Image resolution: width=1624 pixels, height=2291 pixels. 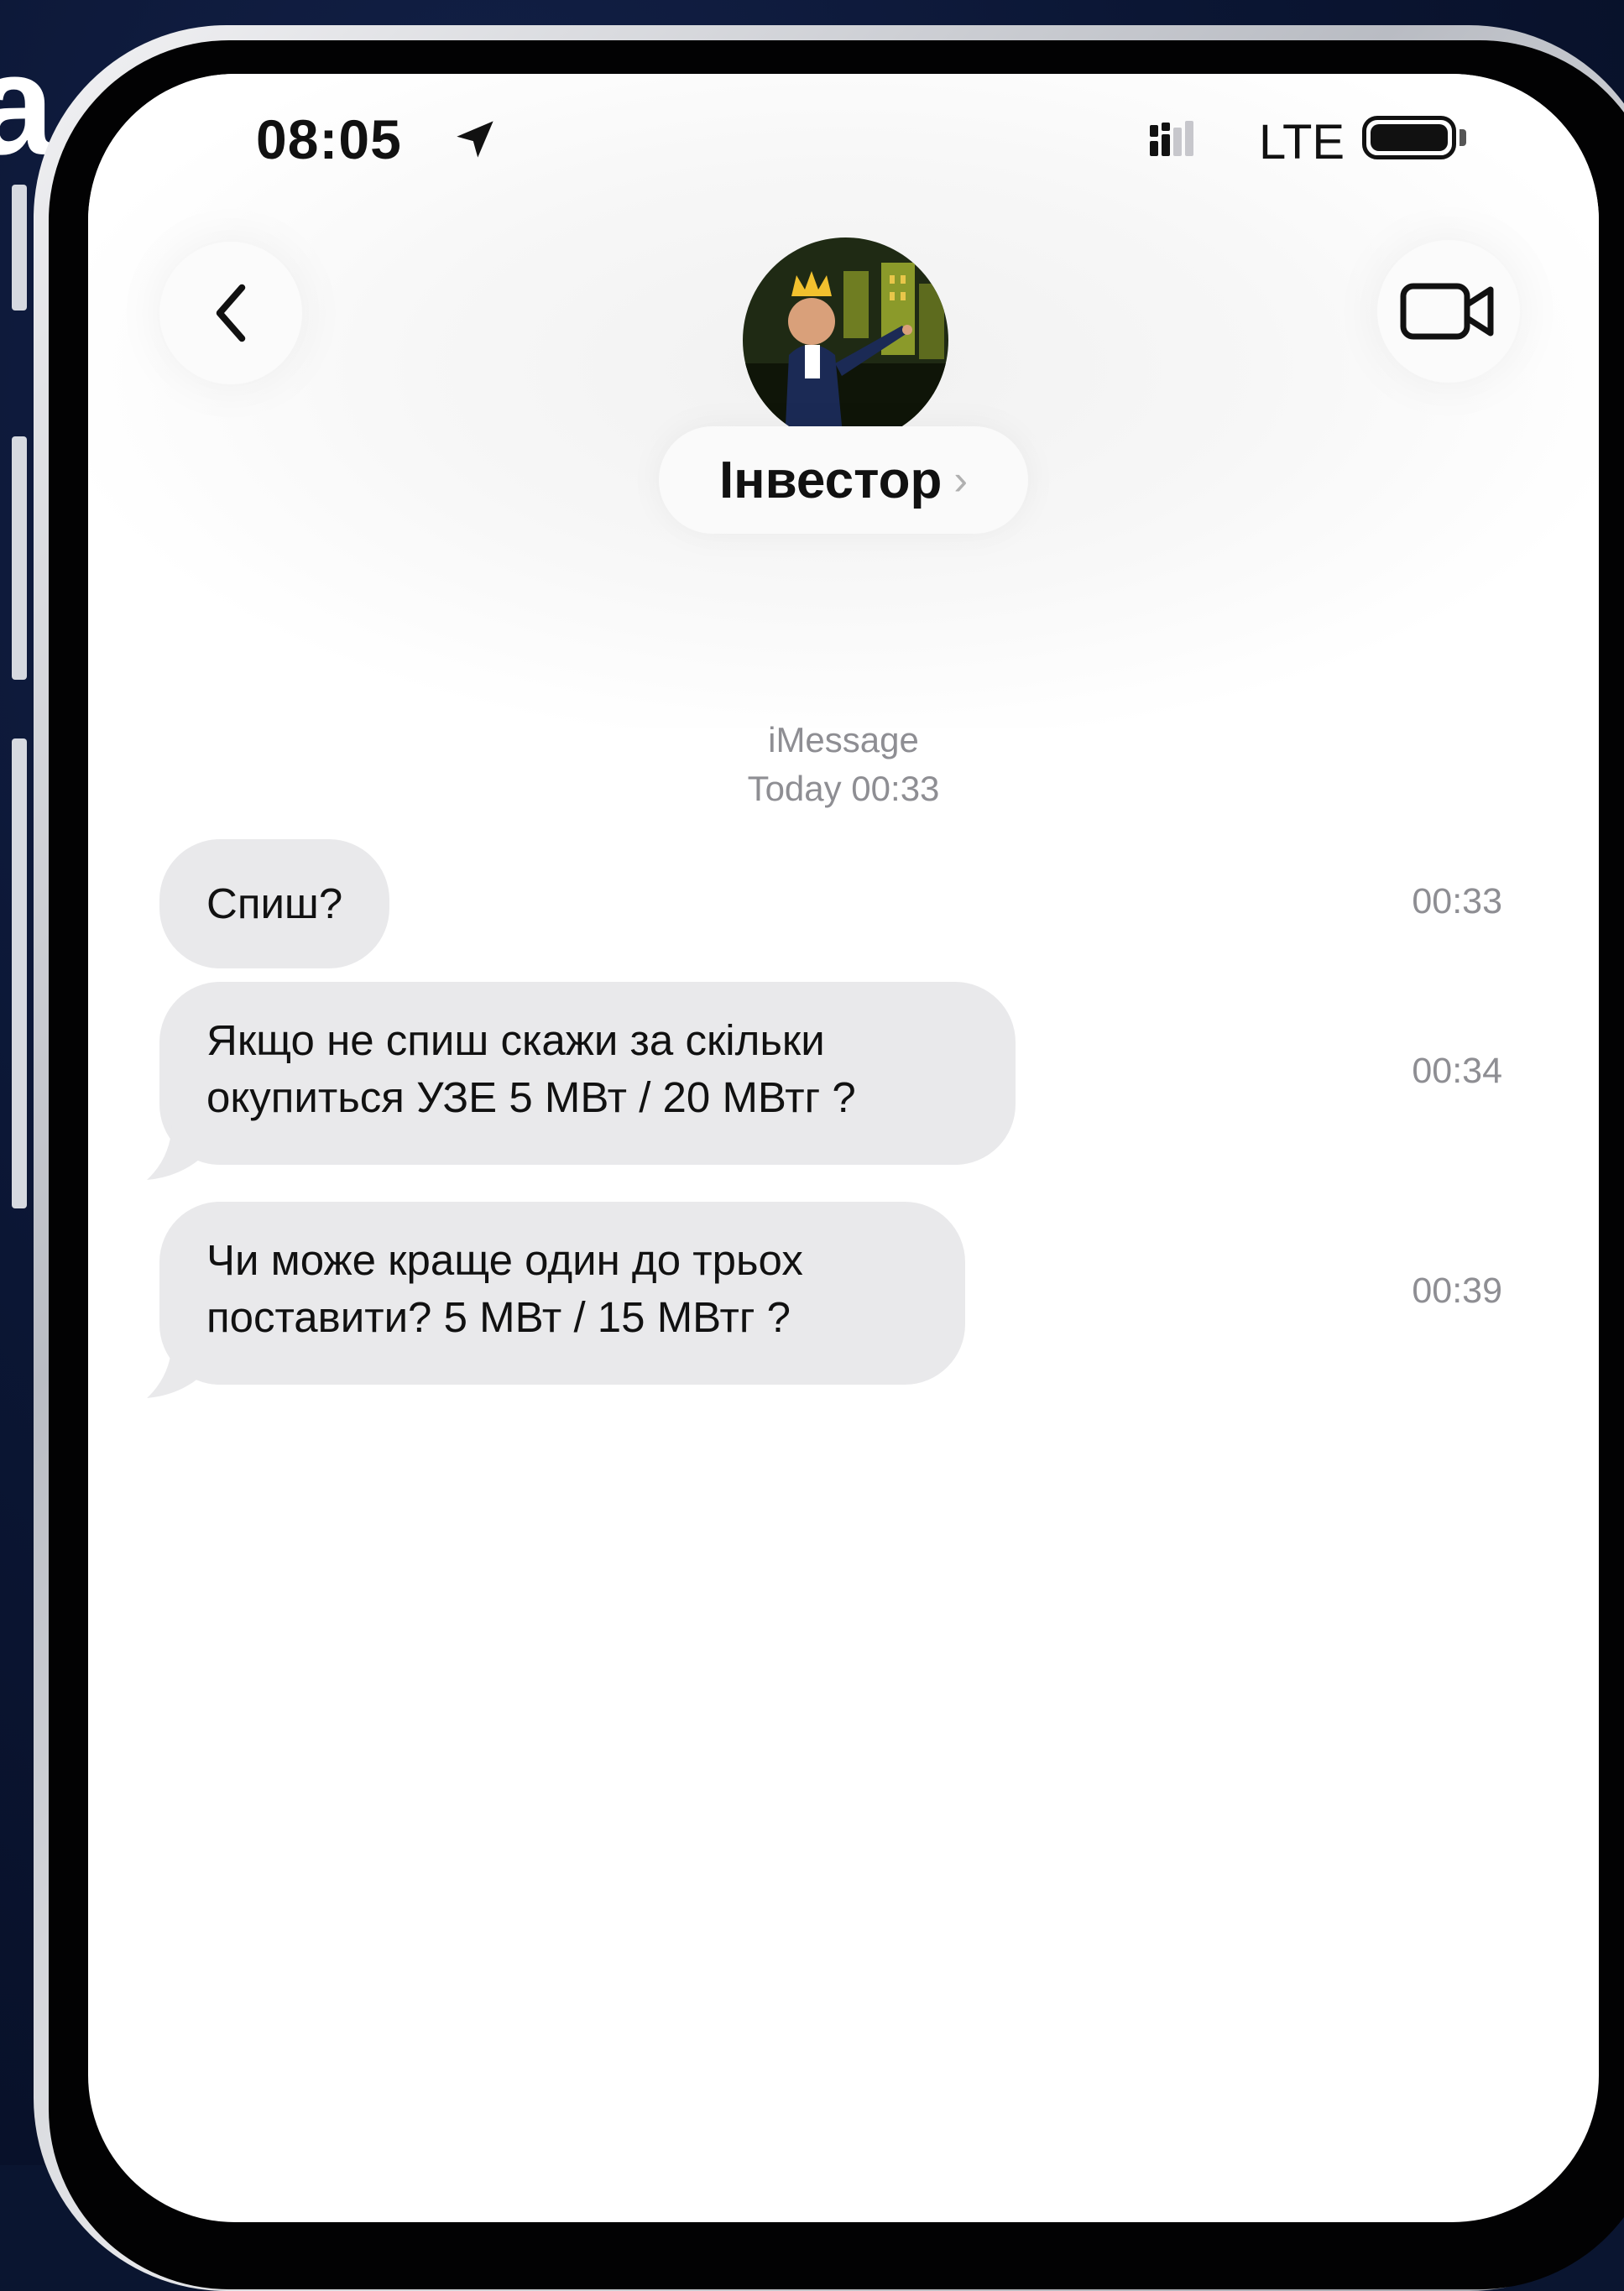 What do you see at coordinates (1457, 1291) in the screenshot?
I see `message-time: 00:39` at bounding box center [1457, 1291].